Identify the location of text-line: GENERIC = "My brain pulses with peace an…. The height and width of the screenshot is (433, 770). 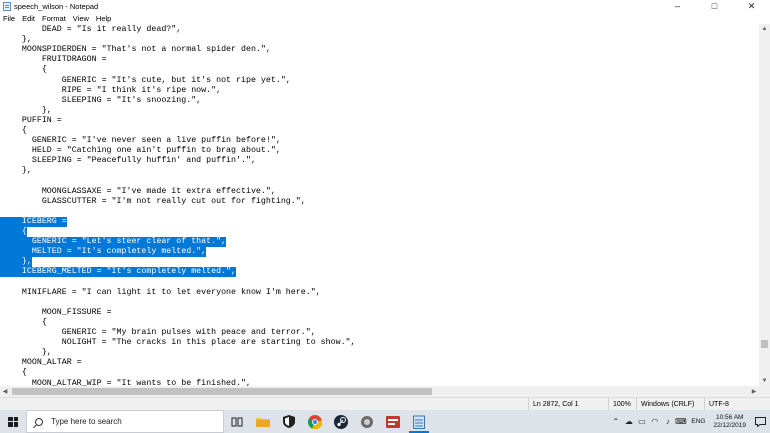
(159, 333).